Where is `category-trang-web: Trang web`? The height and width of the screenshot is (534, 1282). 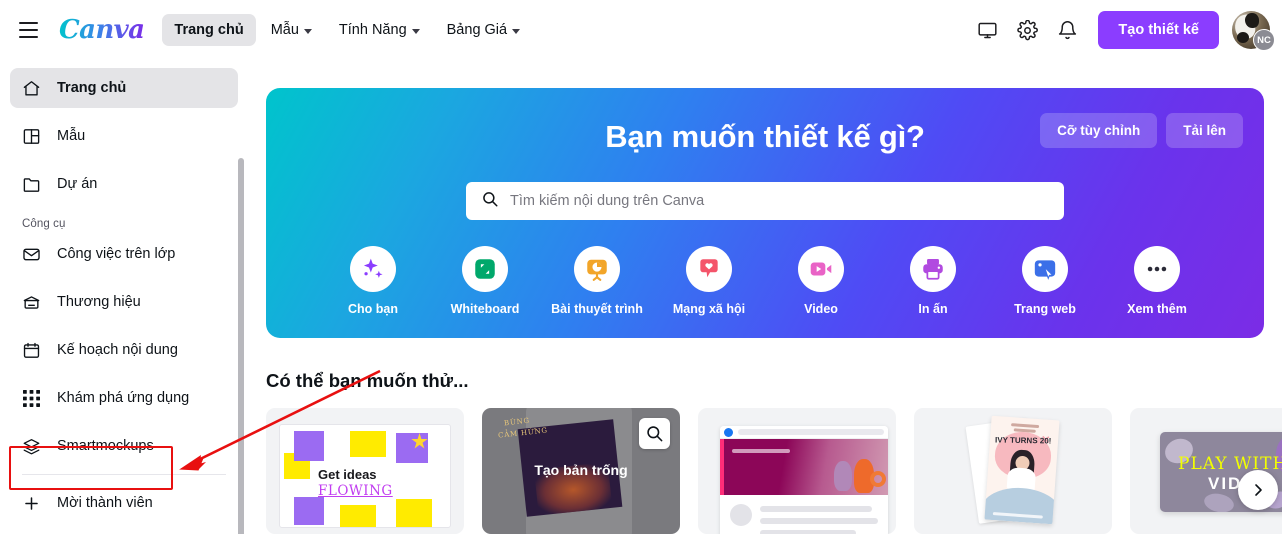
category-trang-web: Trang web is located at coordinates (1045, 281).